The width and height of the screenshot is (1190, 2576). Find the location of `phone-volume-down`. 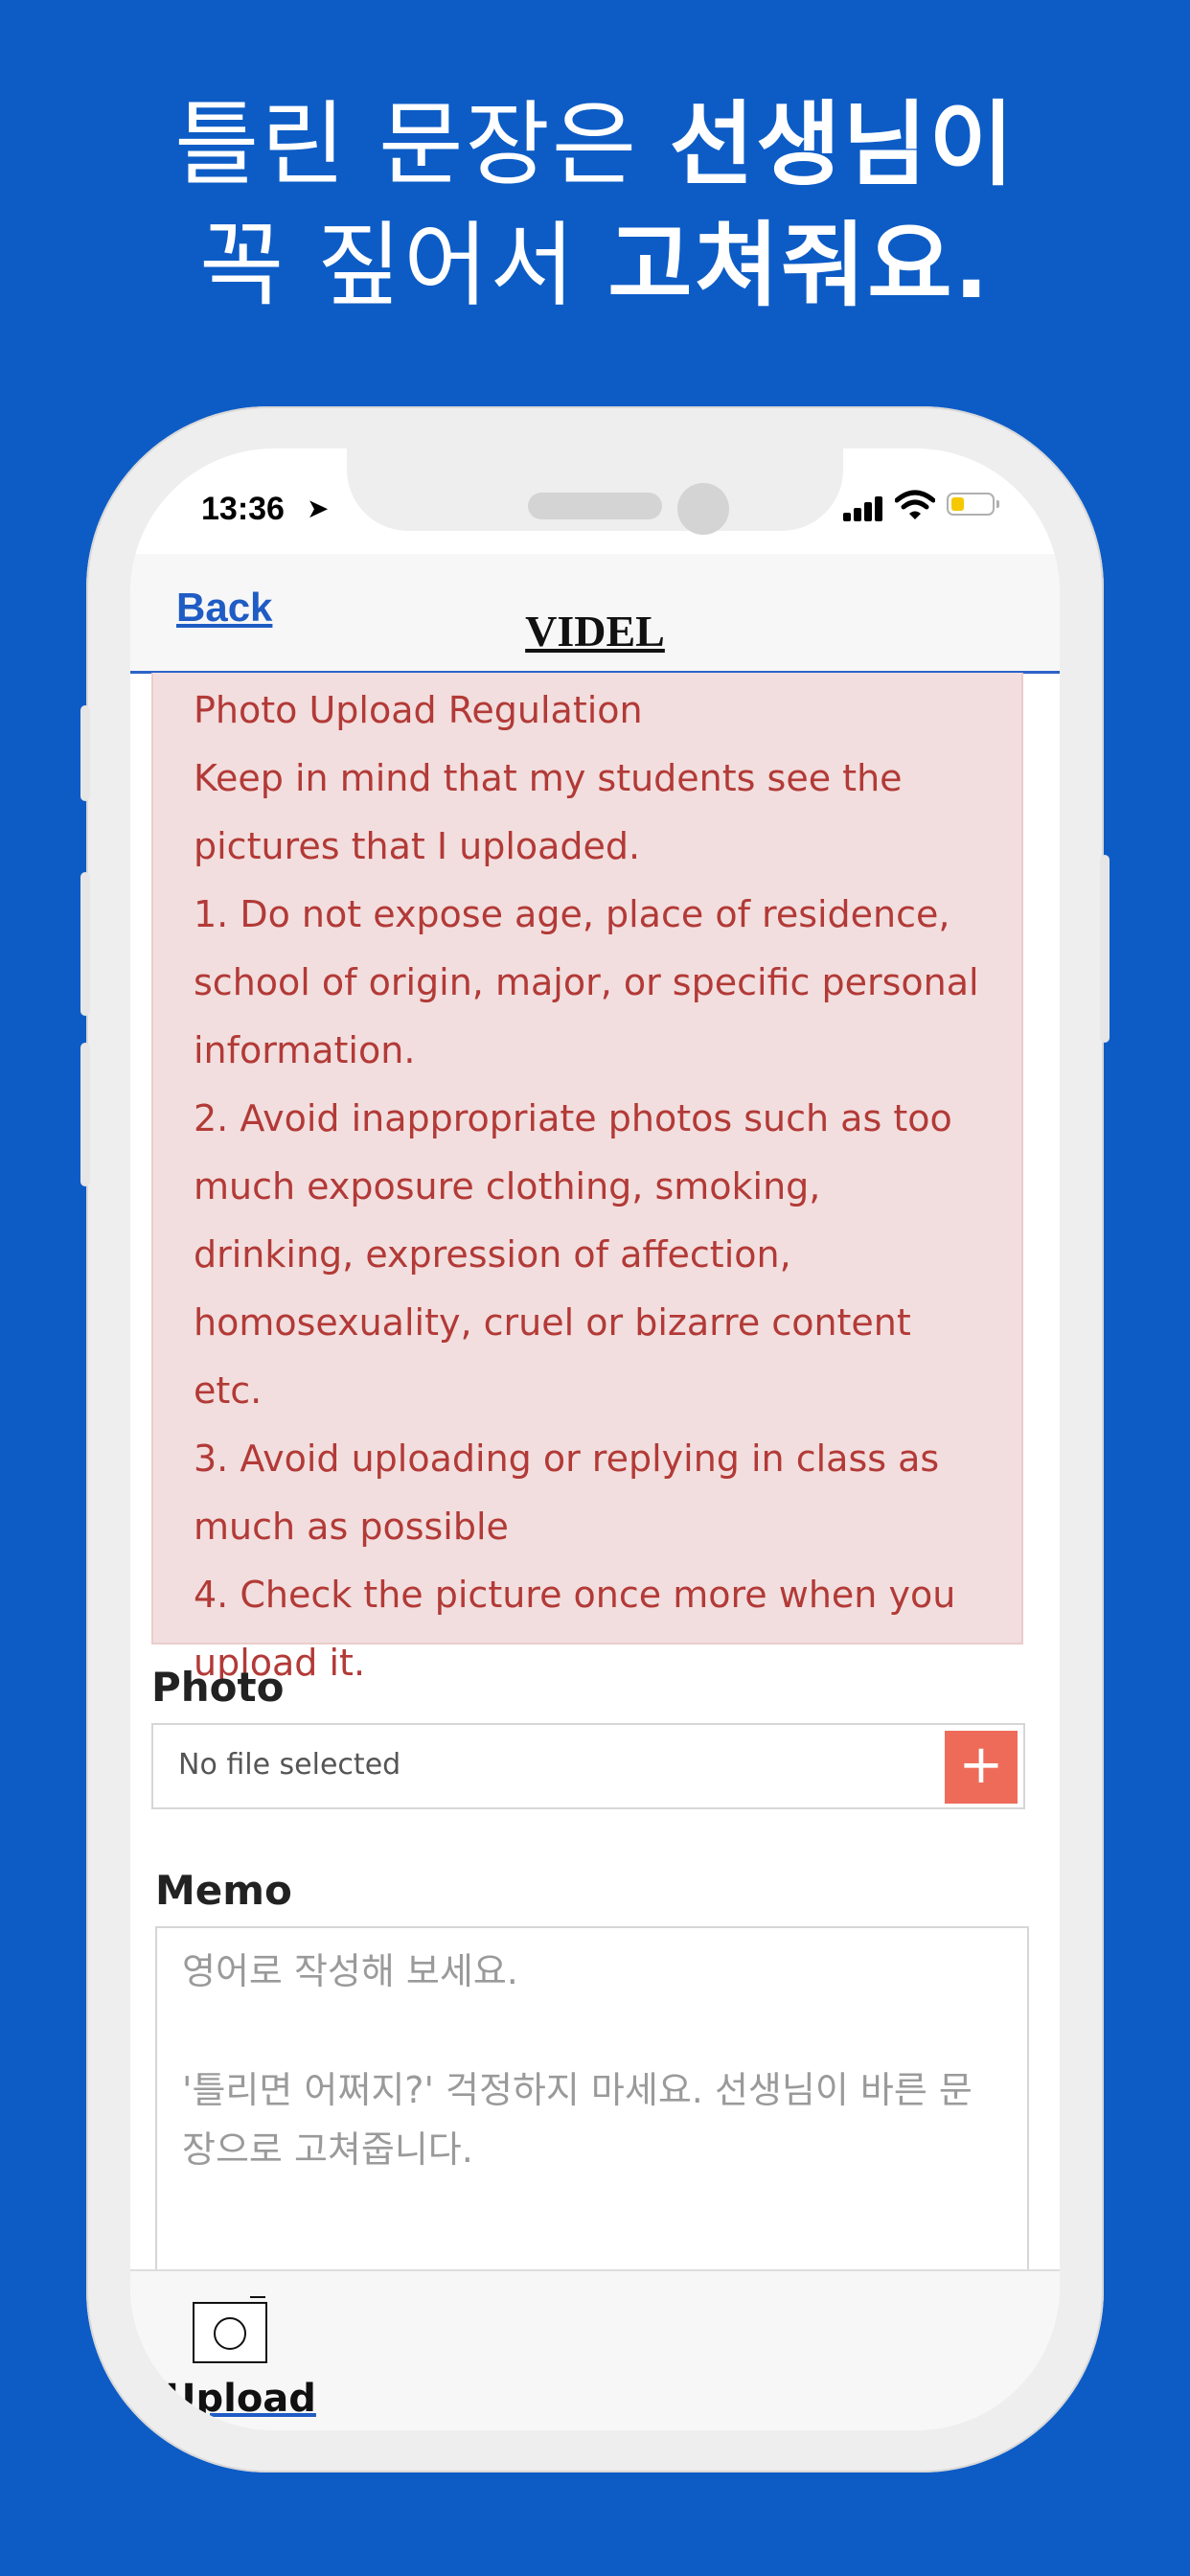

phone-volume-down is located at coordinates (85, 1114).